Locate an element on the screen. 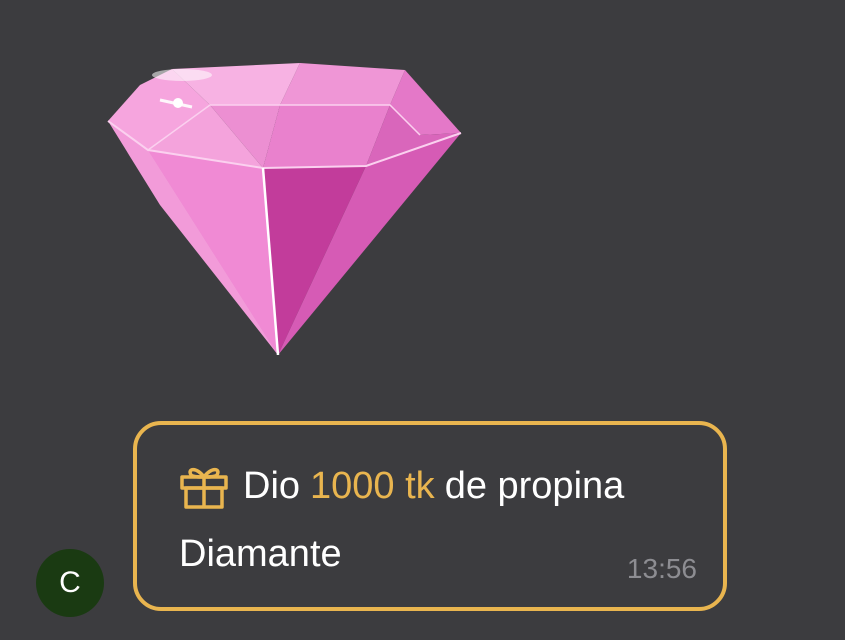 The image size is (845, 640). message-timestamp: 13:56 is located at coordinates (661, 568).